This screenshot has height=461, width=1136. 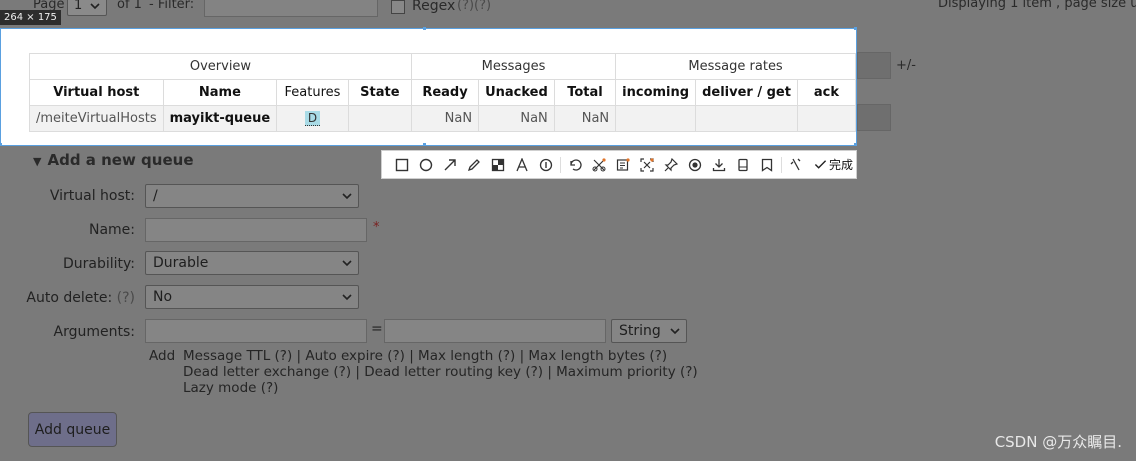 I want to click on check-icon, so click(x=820, y=164).